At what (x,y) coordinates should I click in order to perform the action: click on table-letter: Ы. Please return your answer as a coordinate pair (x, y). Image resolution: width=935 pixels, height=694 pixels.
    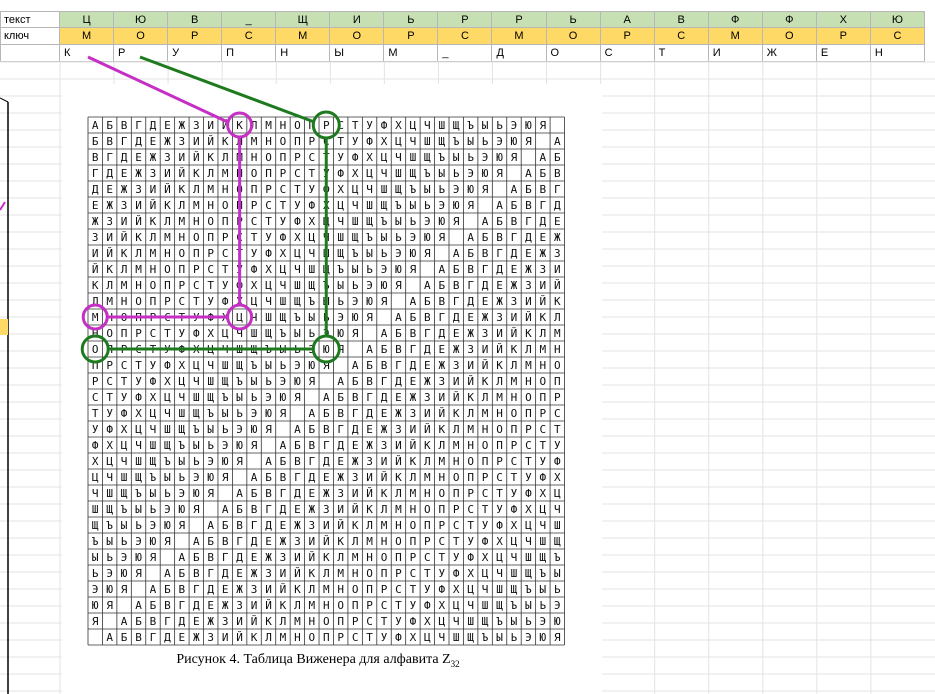
    Looking at the image, I should click on (398, 221).